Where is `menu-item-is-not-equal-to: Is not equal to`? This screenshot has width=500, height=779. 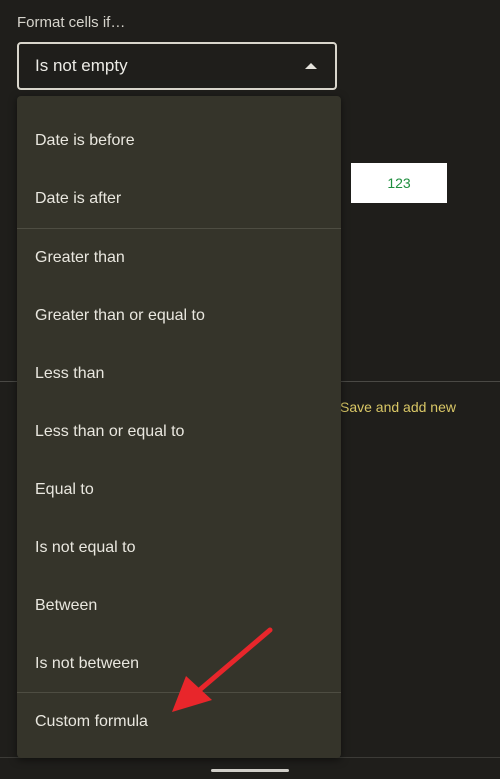
menu-item-is-not-equal-to: Is not equal to is located at coordinates (179, 548).